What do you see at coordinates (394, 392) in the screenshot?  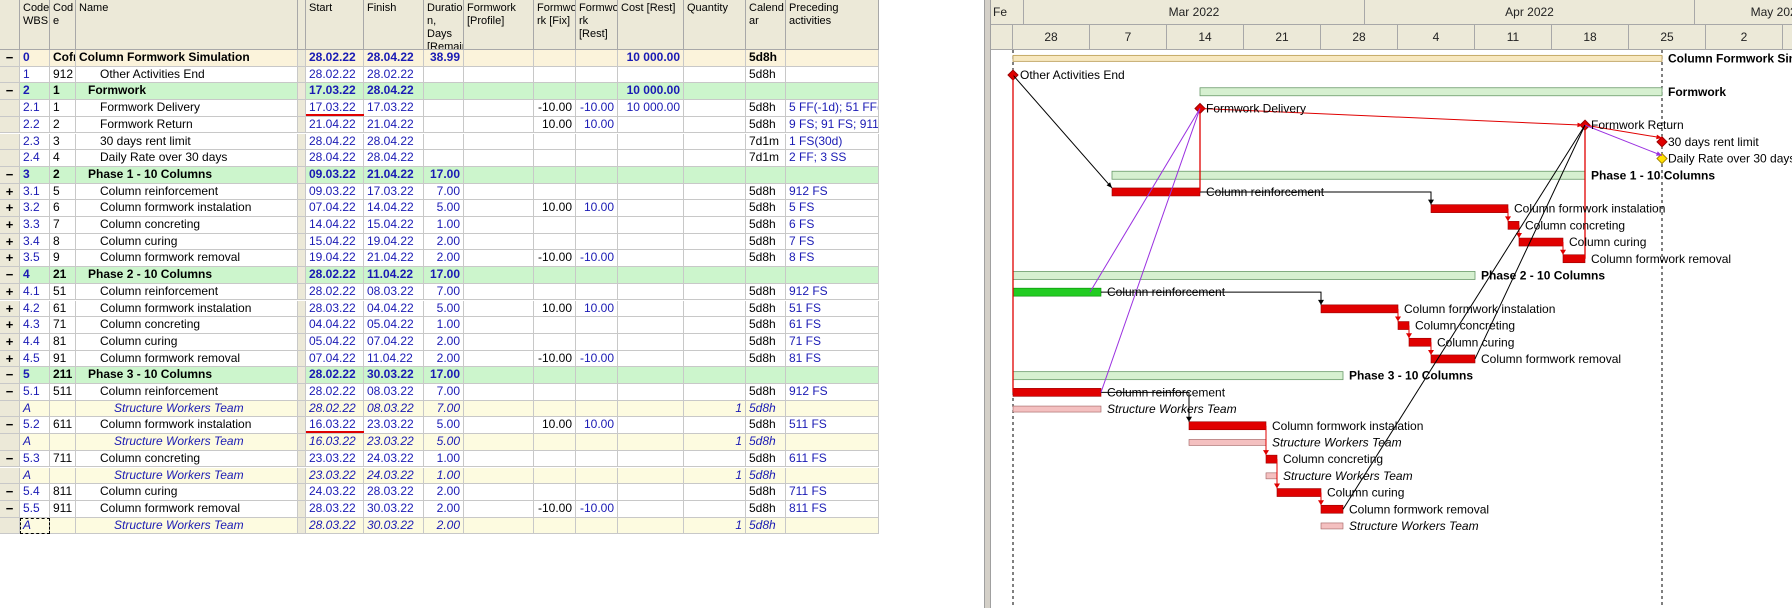 I see `cell-finish: 08.03.22` at bounding box center [394, 392].